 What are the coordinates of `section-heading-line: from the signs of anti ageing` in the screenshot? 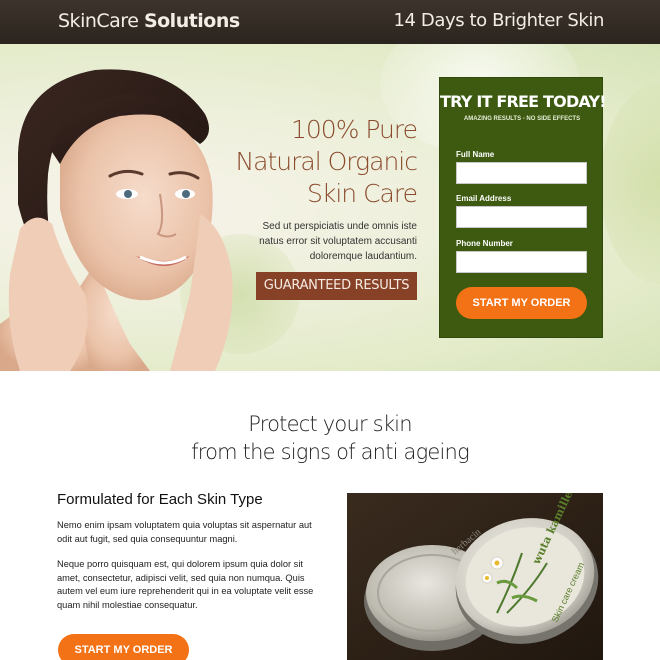 It's located at (330, 452).